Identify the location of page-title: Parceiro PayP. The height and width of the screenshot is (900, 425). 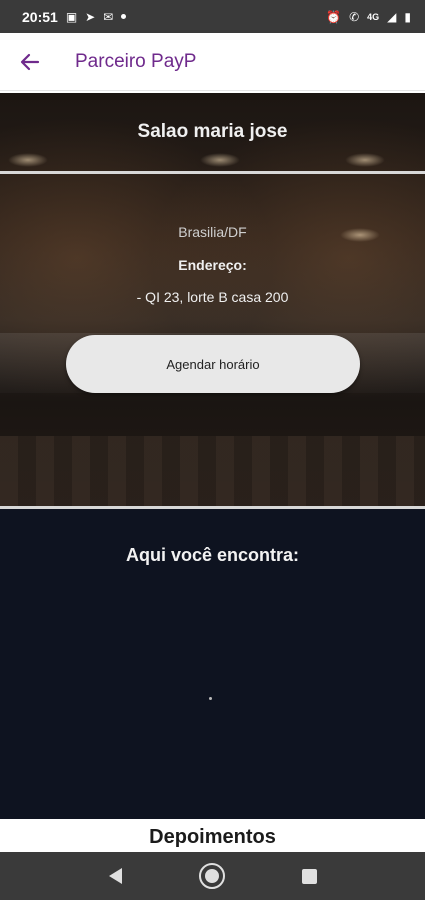
(136, 61).